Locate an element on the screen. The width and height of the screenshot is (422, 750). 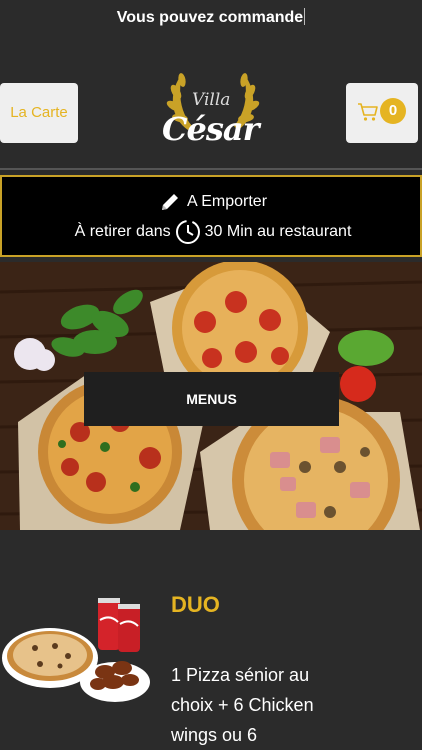
logo-cesar-text: César is located at coordinates (210, 129).